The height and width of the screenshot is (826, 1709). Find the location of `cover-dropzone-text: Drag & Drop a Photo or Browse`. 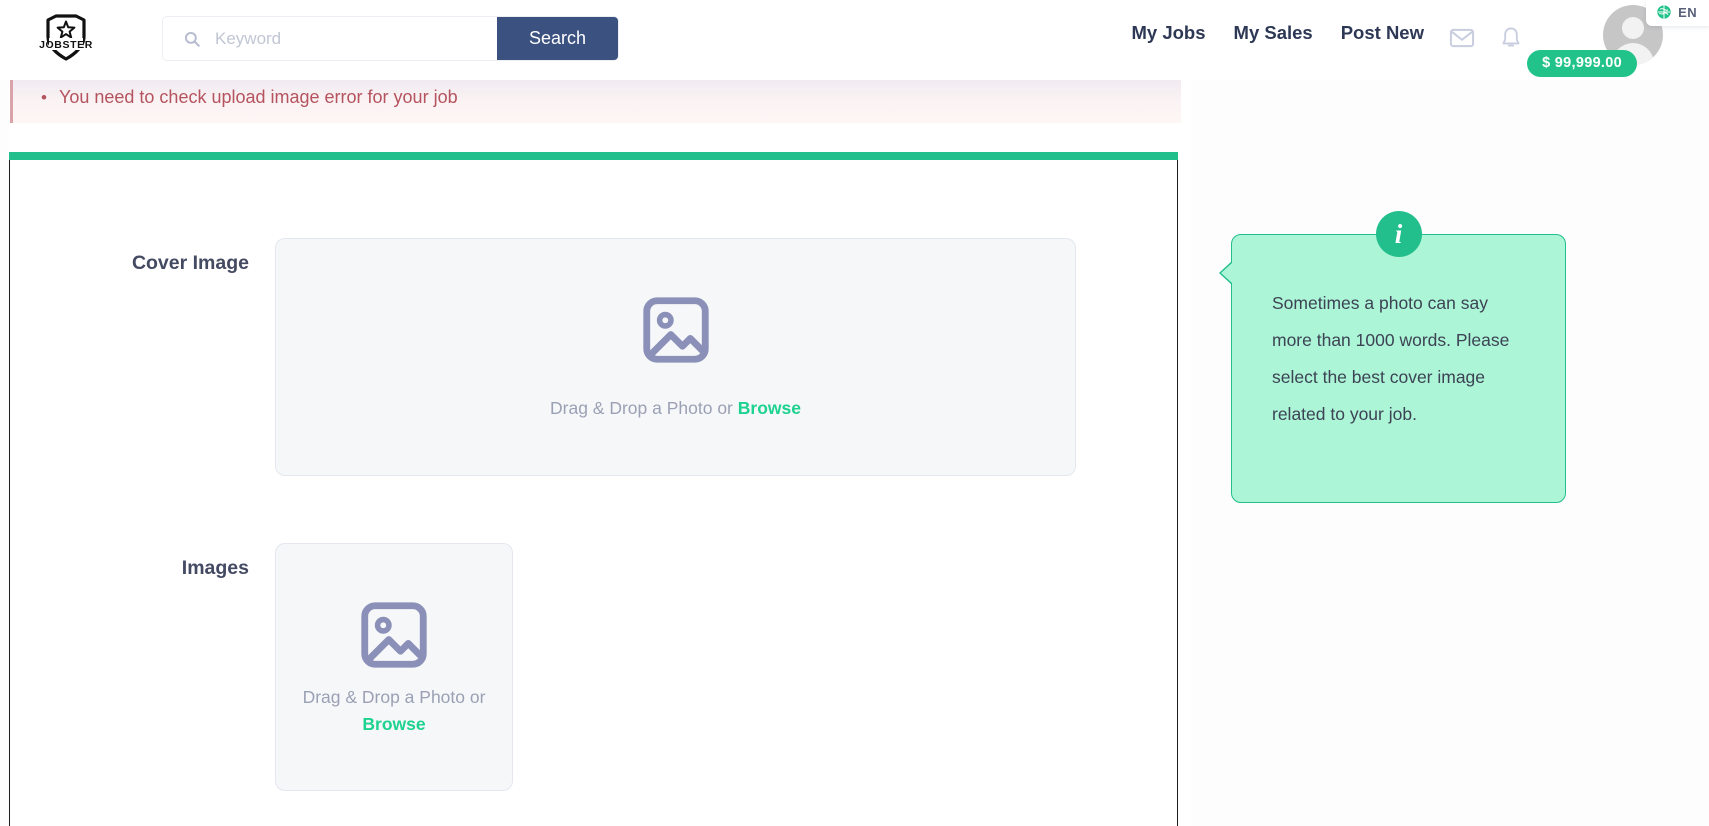

cover-dropzone-text: Drag & Drop a Photo or Browse is located at coordinates (675, 408).